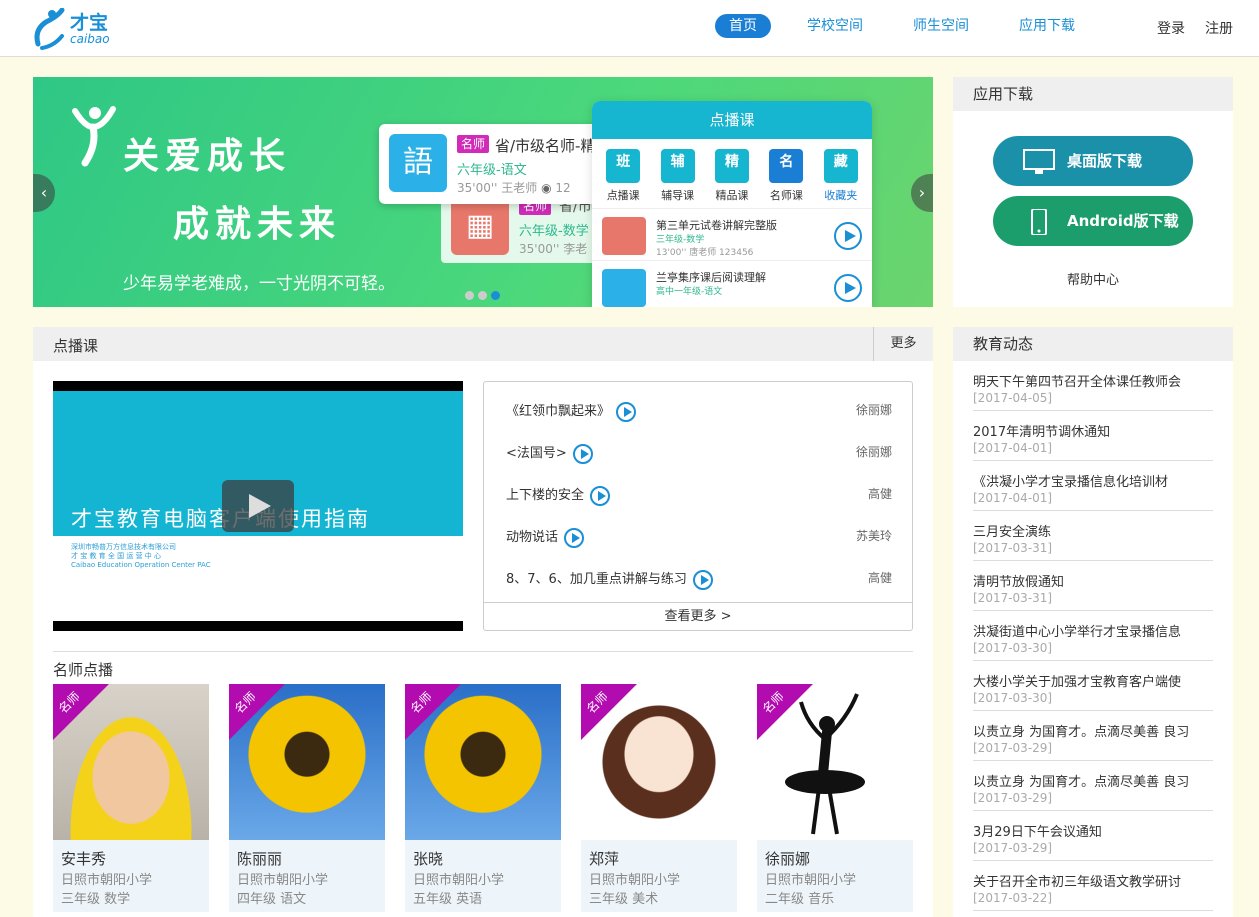 Image resolution: width=1259 pixels, height=917 pixels. Describe the element at coordinates (1093, 161) in the screenshot. I see `desktop-download-button: 桌面版下载` at that location.